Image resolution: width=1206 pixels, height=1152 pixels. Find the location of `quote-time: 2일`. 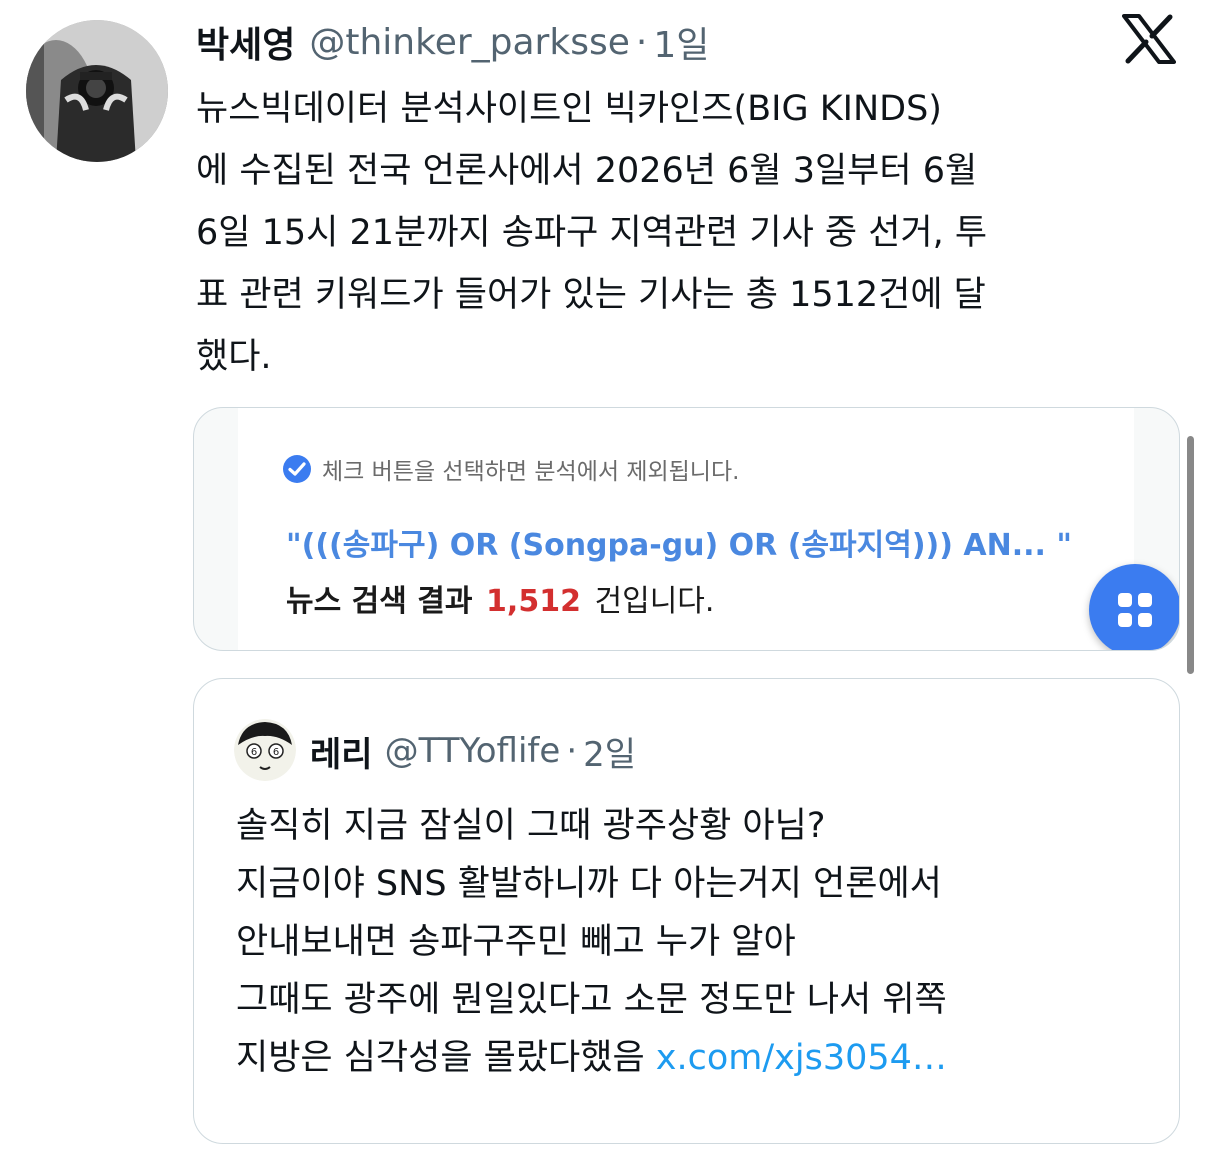

quote-time: 2일 is located at coordinates (609, 751).